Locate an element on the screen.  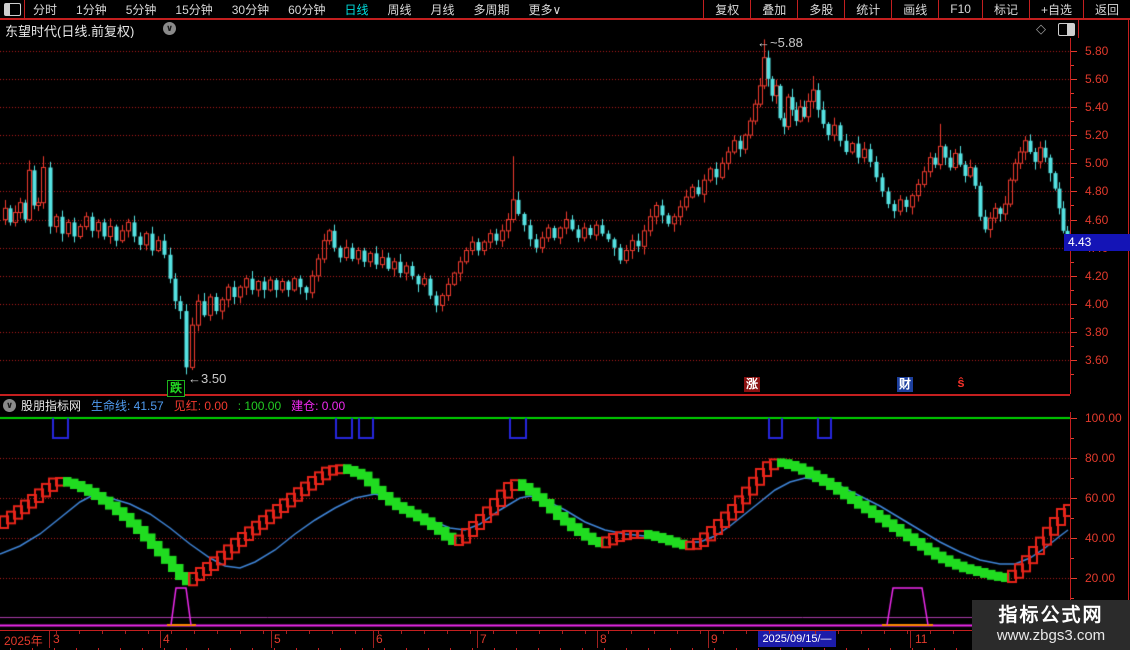
tools-menu: 复权 叠加 多股 统计 画线 F10 标记 +自选 返回 is located at coordinates (916, 9).